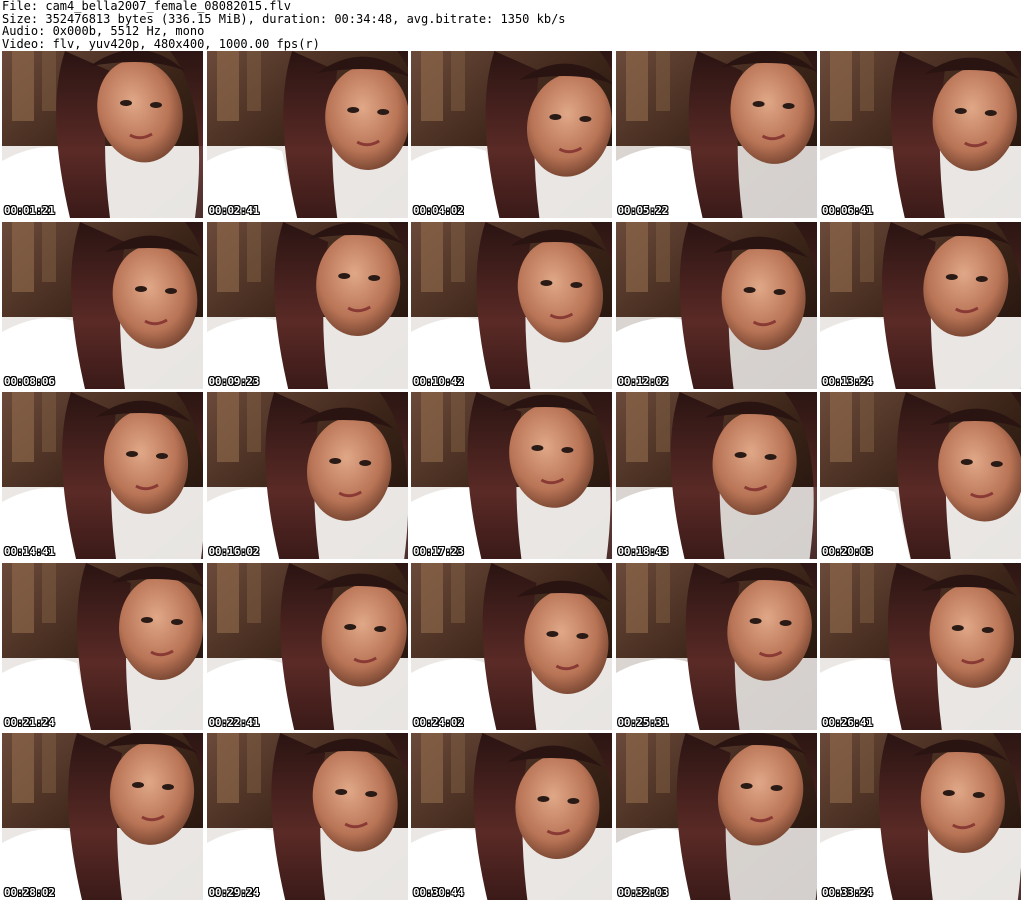 This screenshot has width=1024, height=901. What do you see at coordinates (234, 722) in the screenshot?
I see `frame-timestamp: 00:22:41` at bounding box center [234, 722].